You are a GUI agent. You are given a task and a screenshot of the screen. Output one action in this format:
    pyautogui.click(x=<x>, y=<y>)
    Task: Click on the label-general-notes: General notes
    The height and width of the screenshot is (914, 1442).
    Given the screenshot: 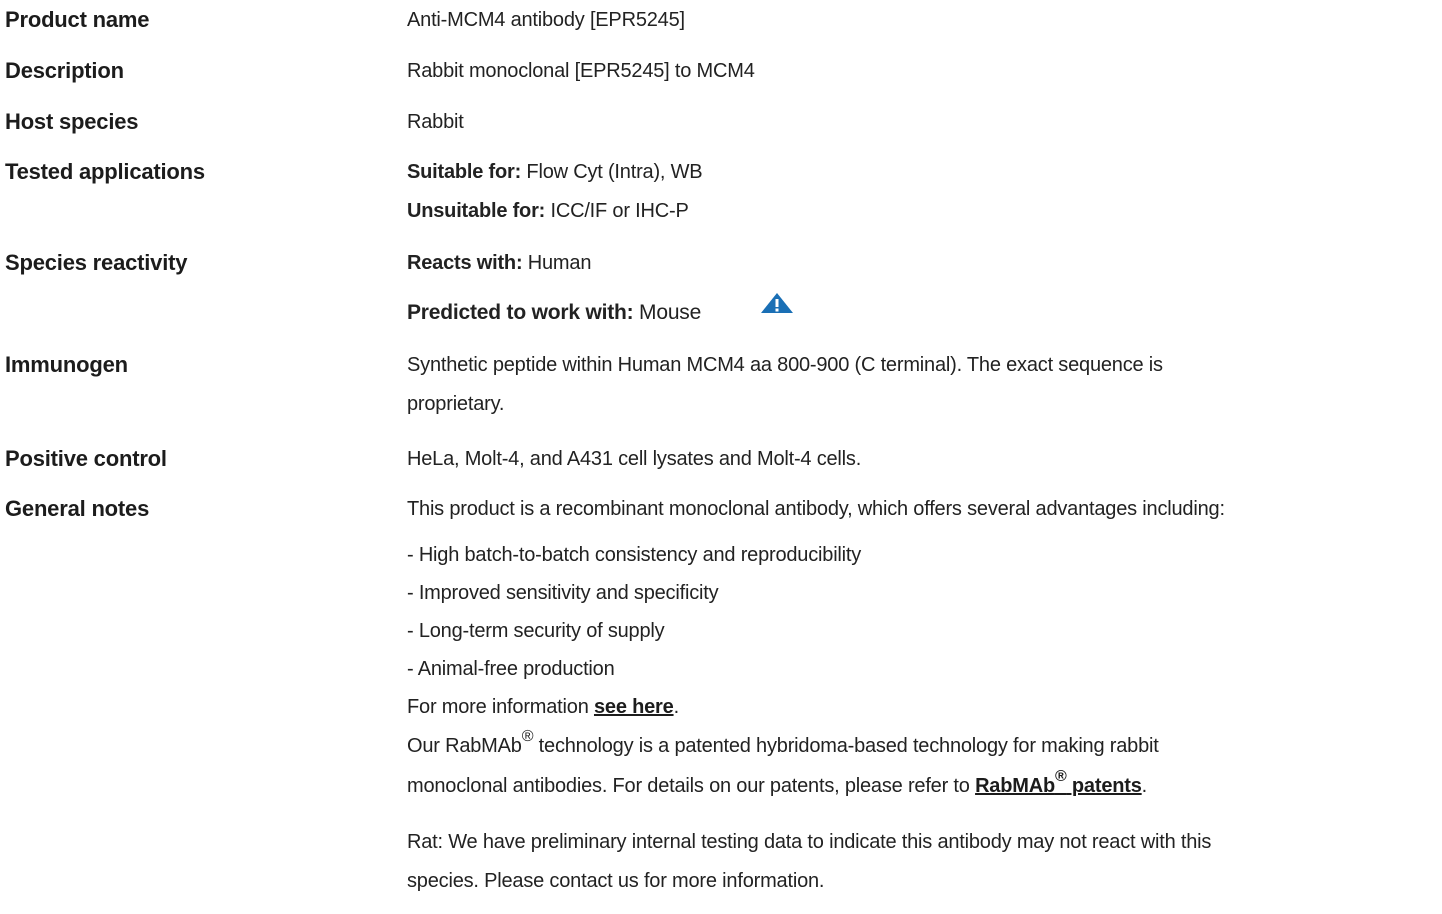 What is the action you would take?
    pyautogui.click(x=77, y=508)
    